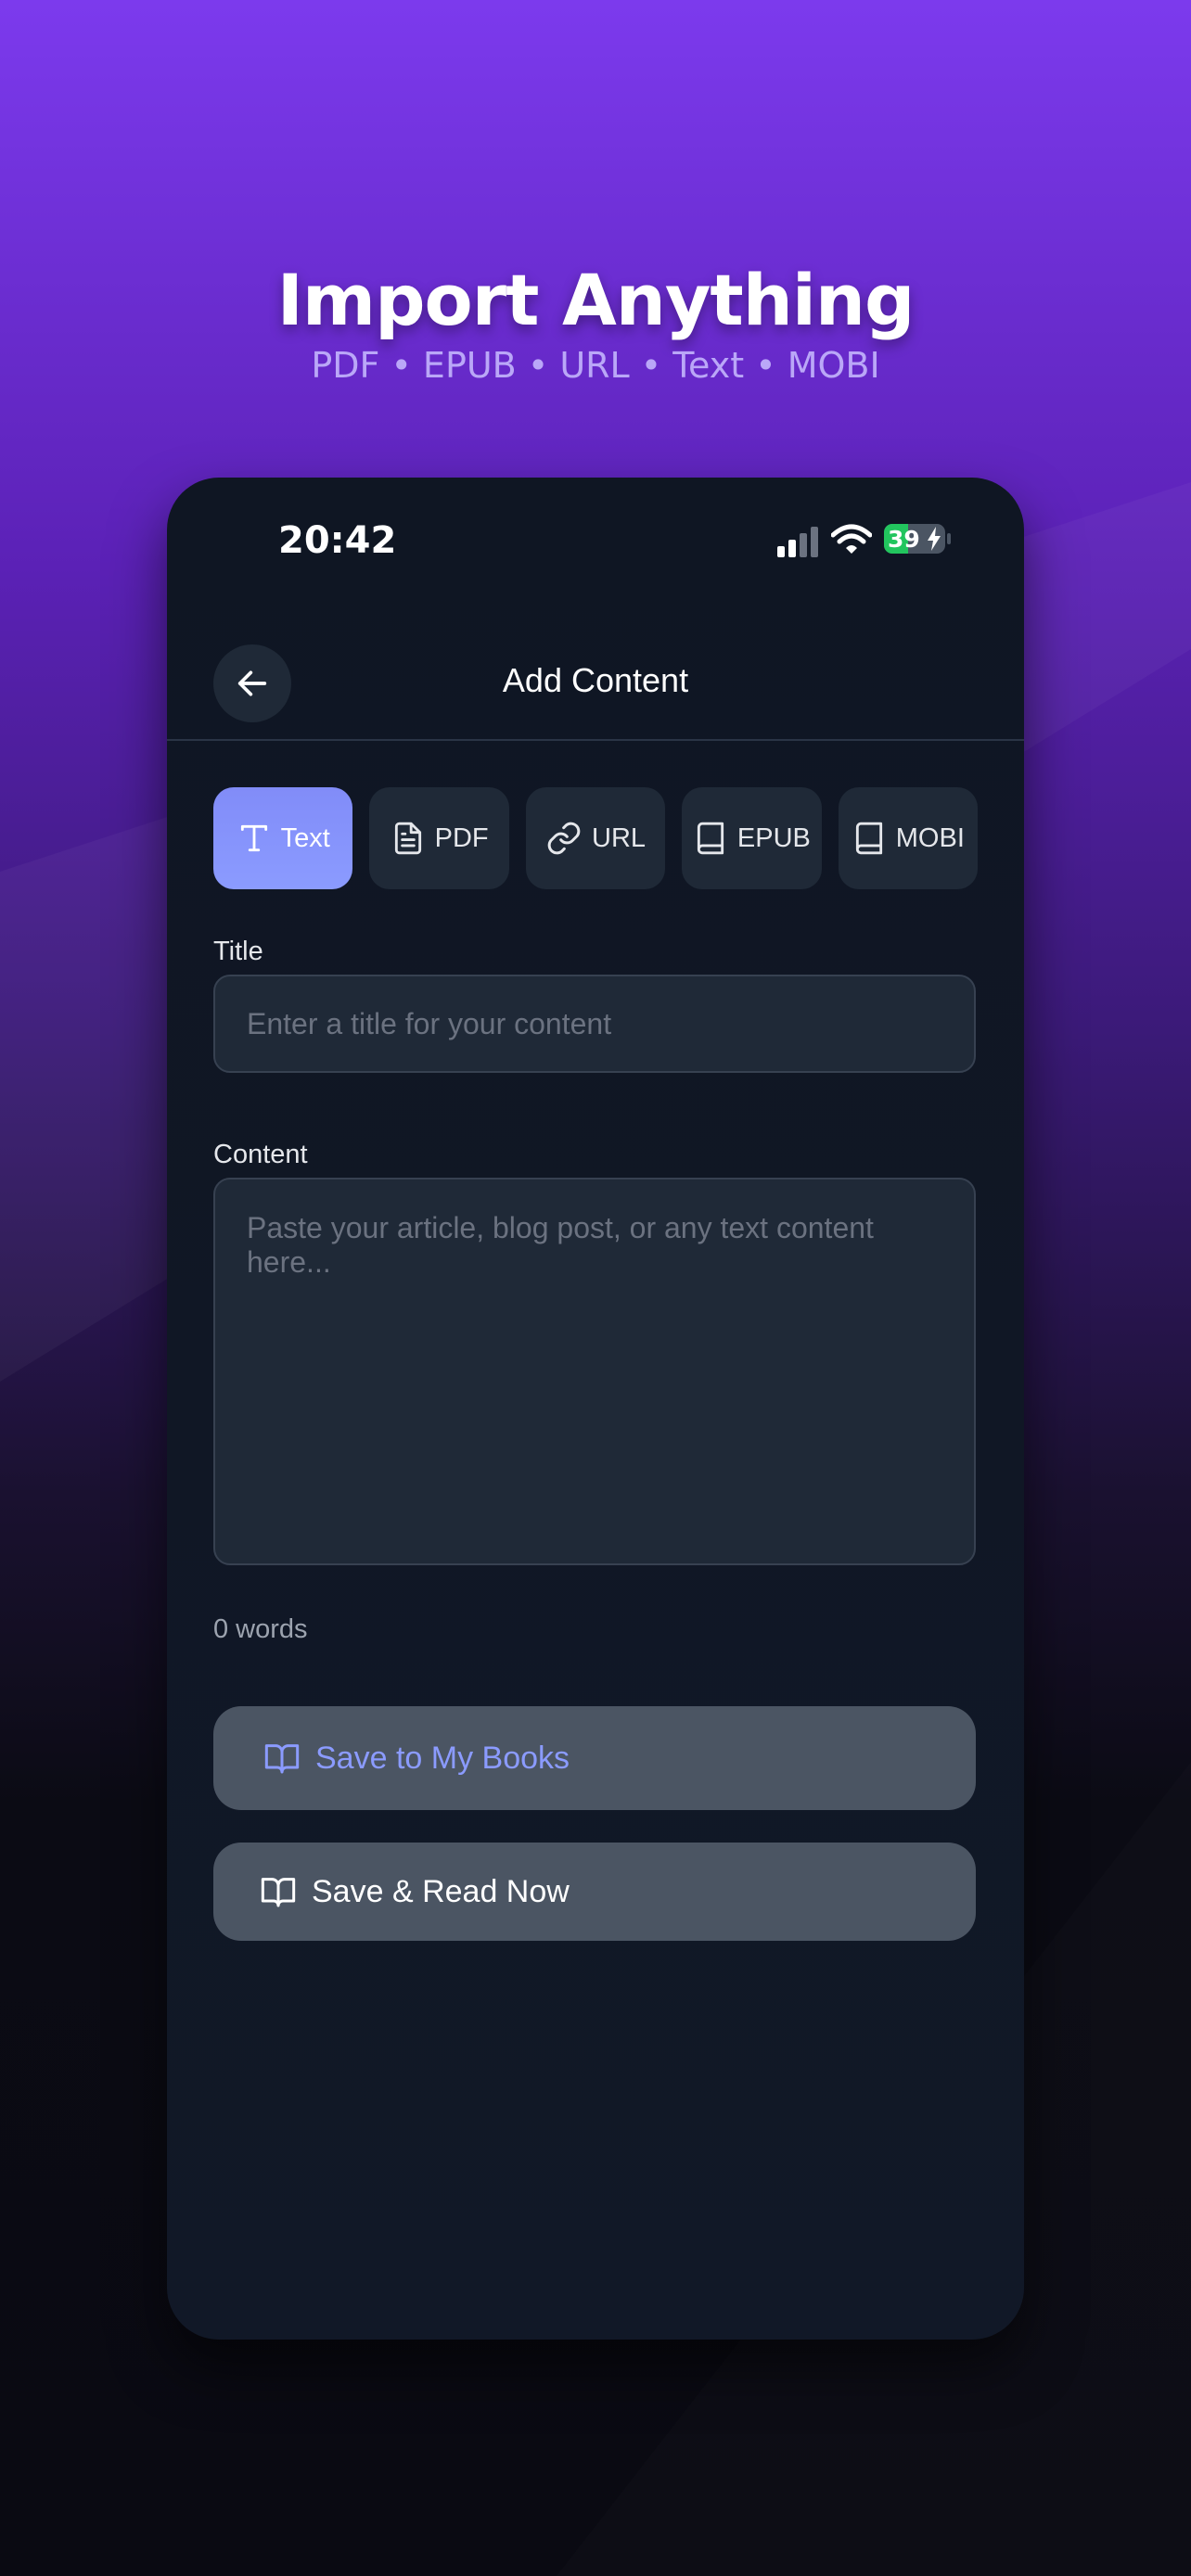 This screenshot has width=1191, height=2576. I want to click on save-and-read-now-button: Save & Read Now, so click(594, 1892).